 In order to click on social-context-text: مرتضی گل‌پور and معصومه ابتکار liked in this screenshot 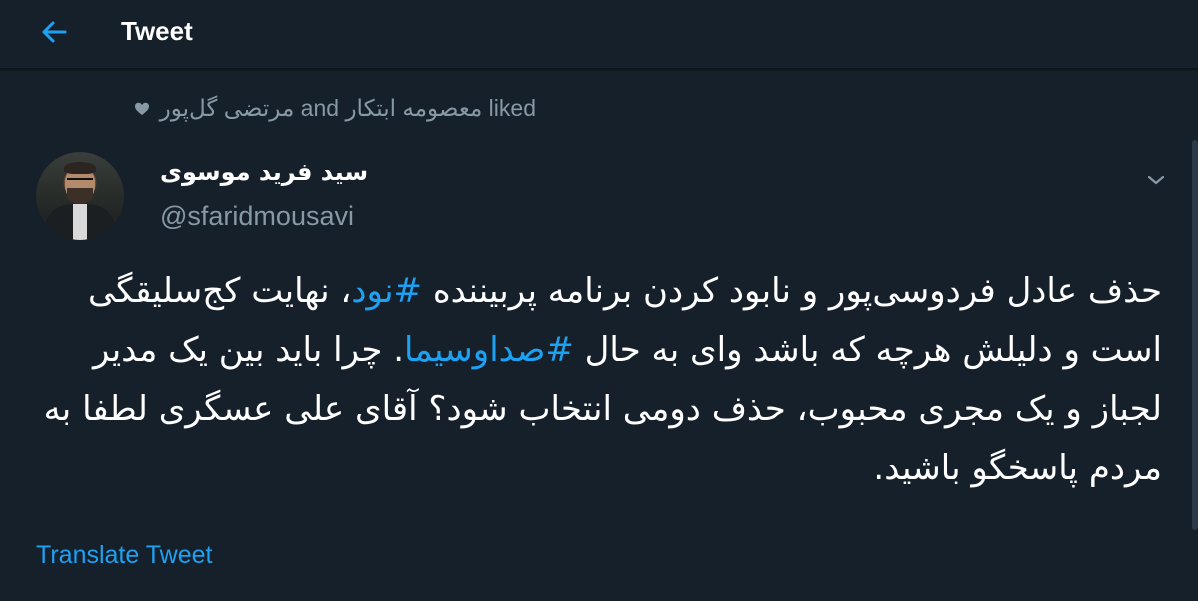, I will do `click(347, 108)`.